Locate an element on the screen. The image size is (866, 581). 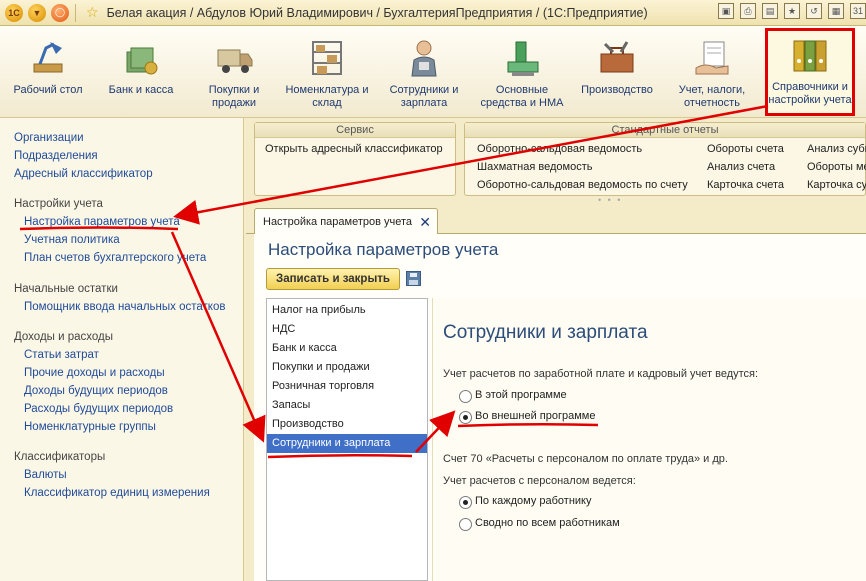
list-item: Производство is located at coordinates (347, 424).